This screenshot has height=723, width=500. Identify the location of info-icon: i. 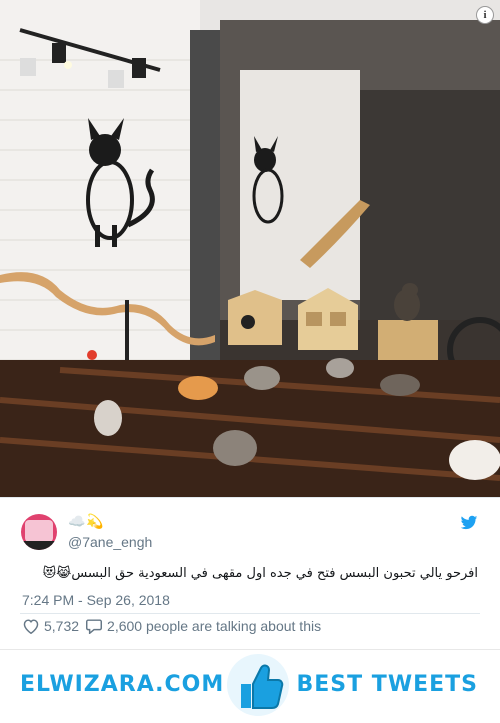
(485, 15).